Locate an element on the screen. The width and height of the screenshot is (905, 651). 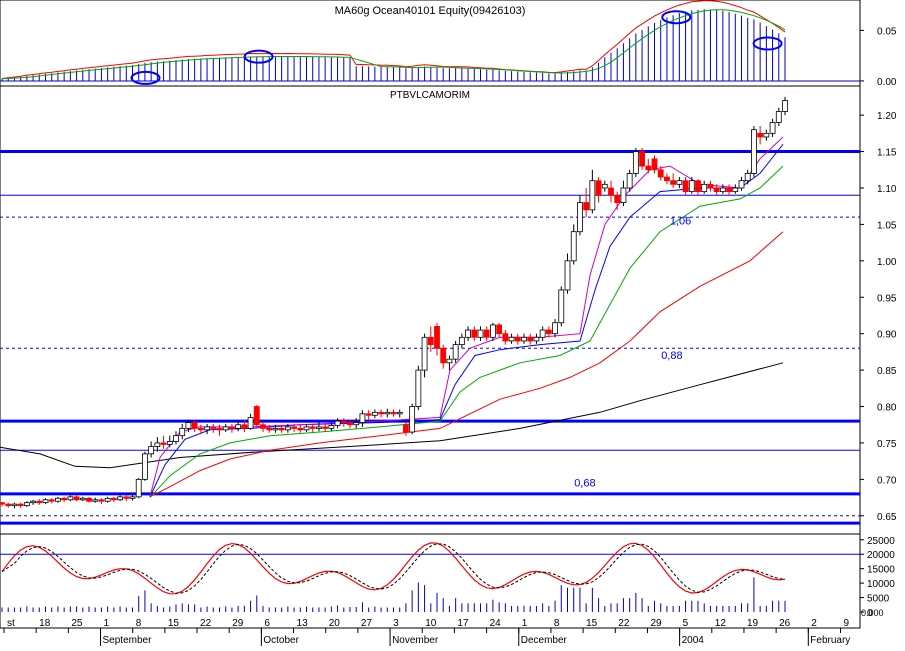
x-tick-label: 26 is located at coordinates (785, 623).